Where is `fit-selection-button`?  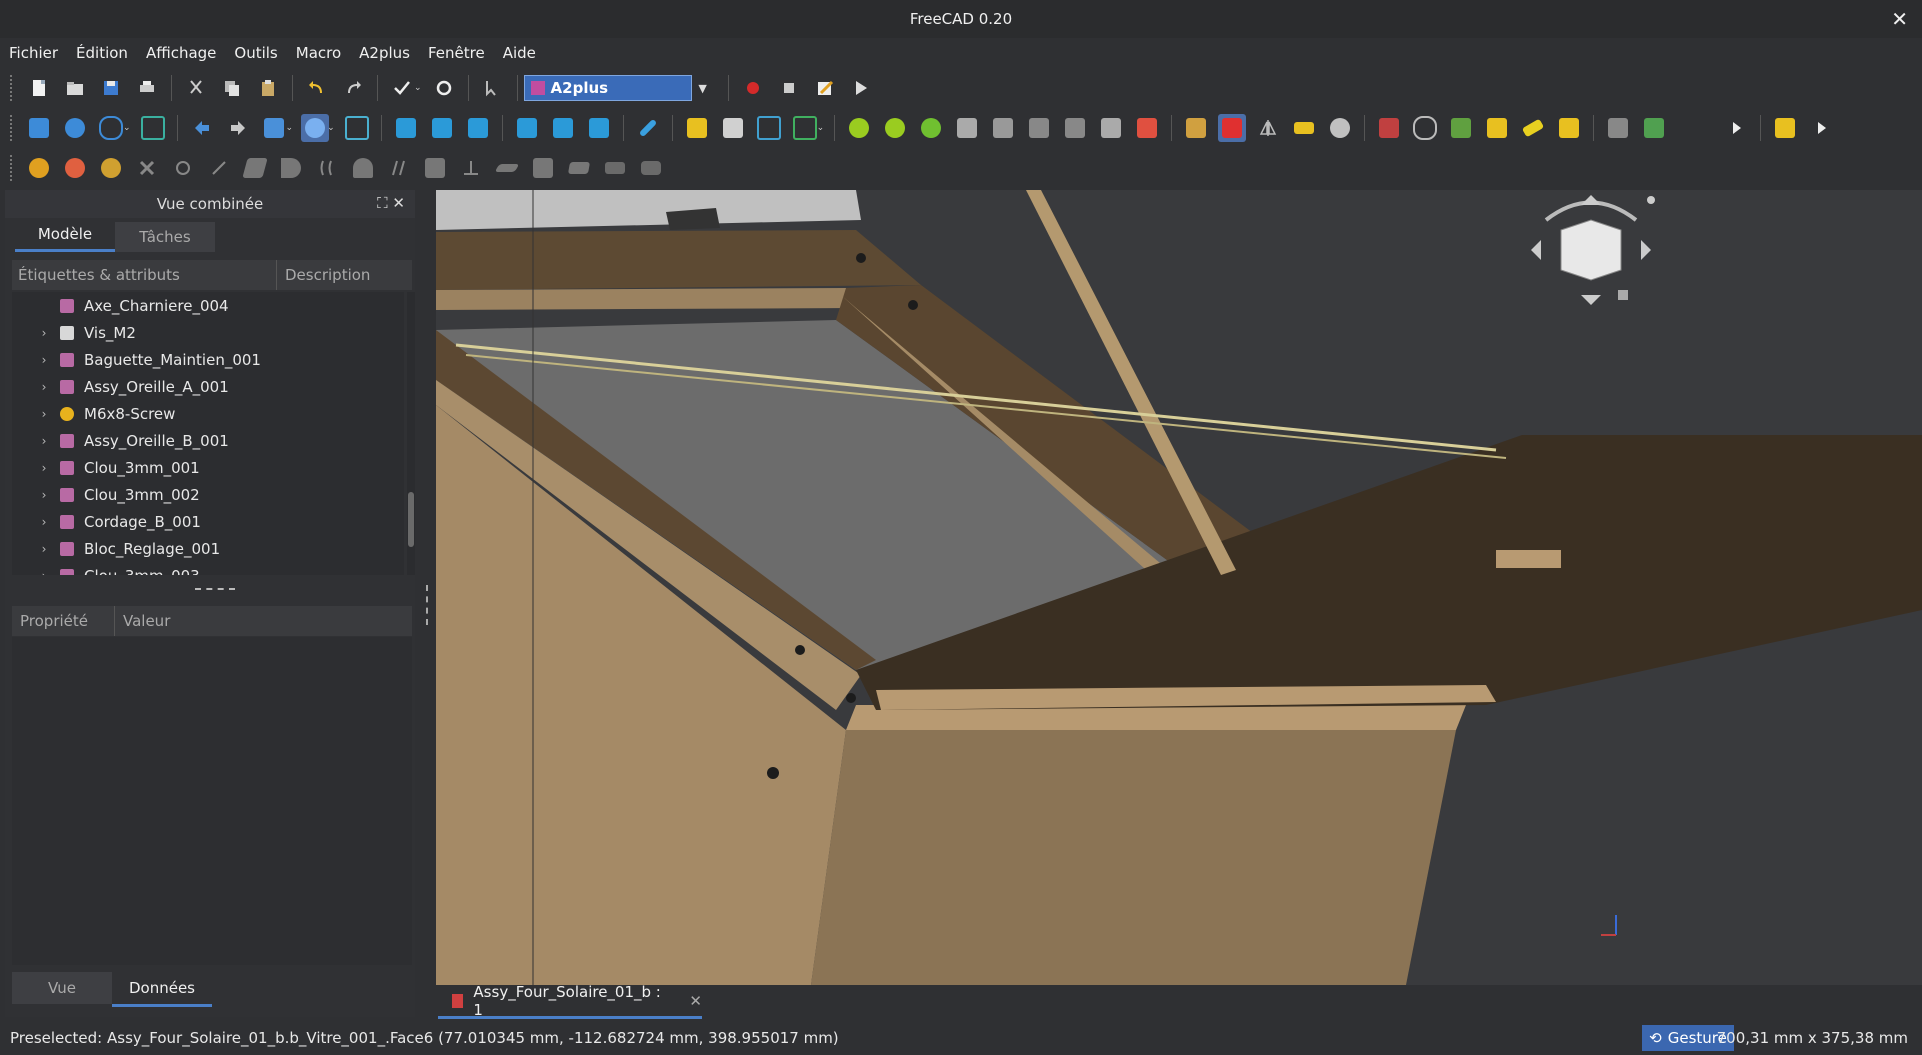
fit-selection-button is located at coordinates (75, 128).